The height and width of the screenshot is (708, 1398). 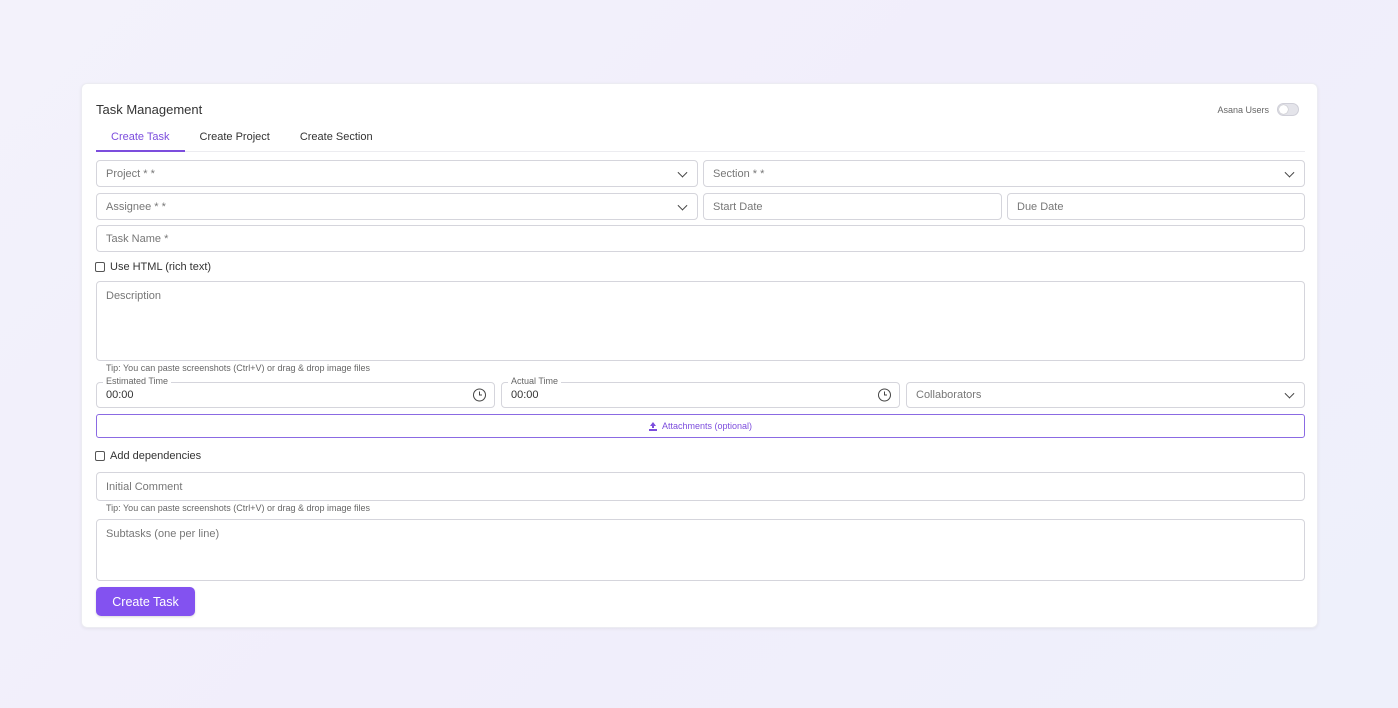 I want to click on tab-create-task: Create Task, so click(x=140, y=139).